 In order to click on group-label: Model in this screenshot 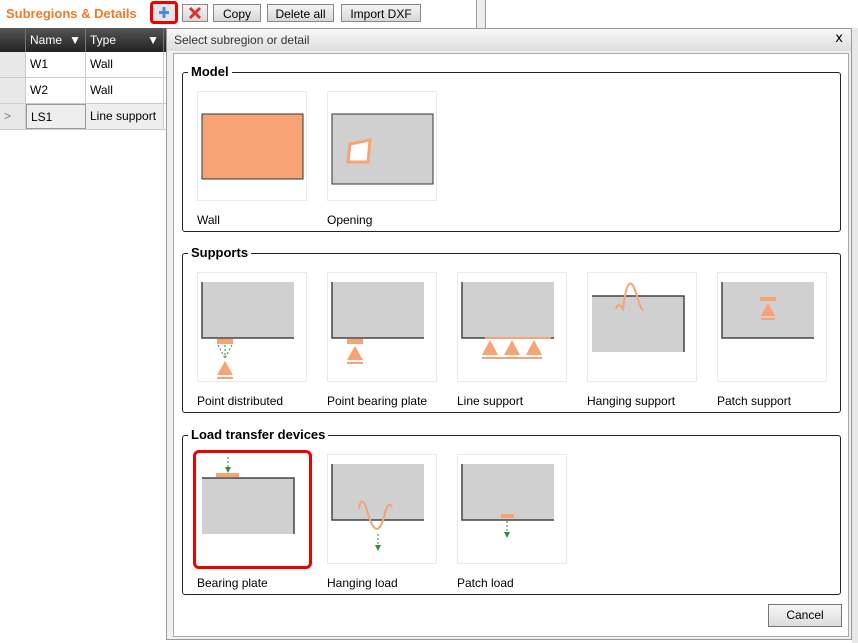, I will do `click(210, 71)`.